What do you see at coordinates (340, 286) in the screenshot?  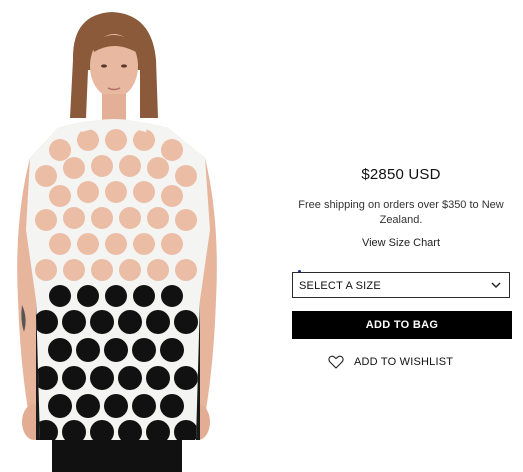 I see `size-select-value: SELECT A SIZE` at bounding box center [340, 286].